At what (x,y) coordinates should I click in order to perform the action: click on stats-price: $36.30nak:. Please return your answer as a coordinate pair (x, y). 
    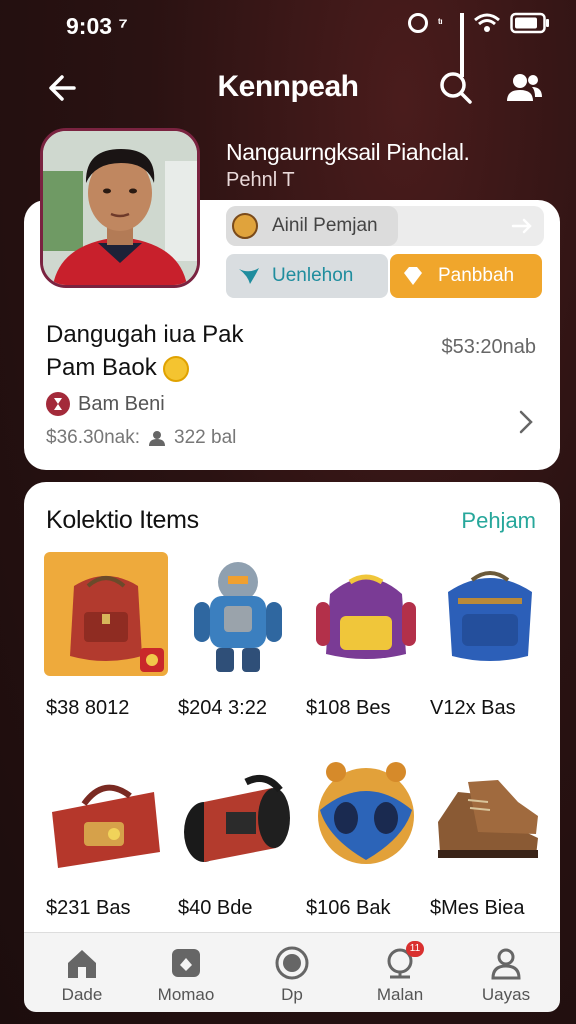
    Looking at the image, I should click on (93, 437).